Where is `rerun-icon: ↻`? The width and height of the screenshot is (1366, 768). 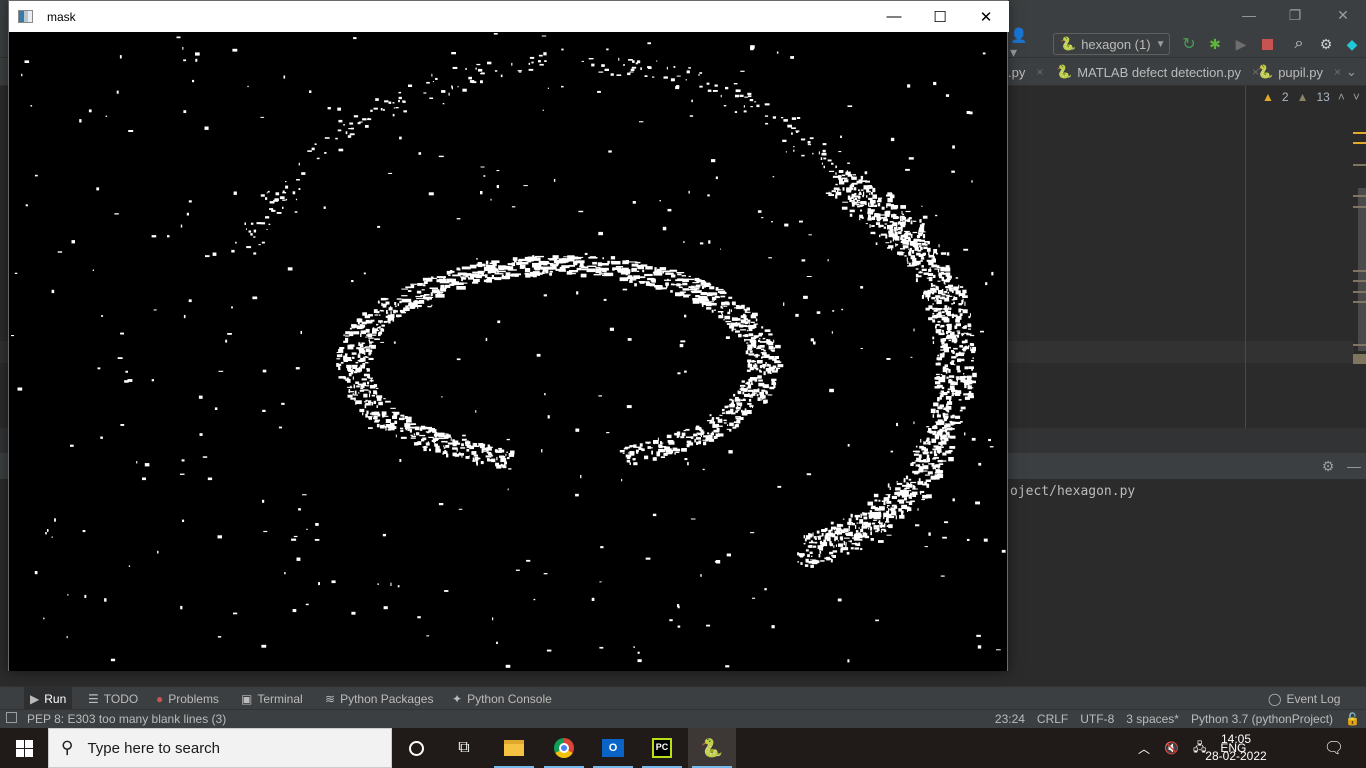 rerun-icon: ↻ is located at coordinates (1189, 44).